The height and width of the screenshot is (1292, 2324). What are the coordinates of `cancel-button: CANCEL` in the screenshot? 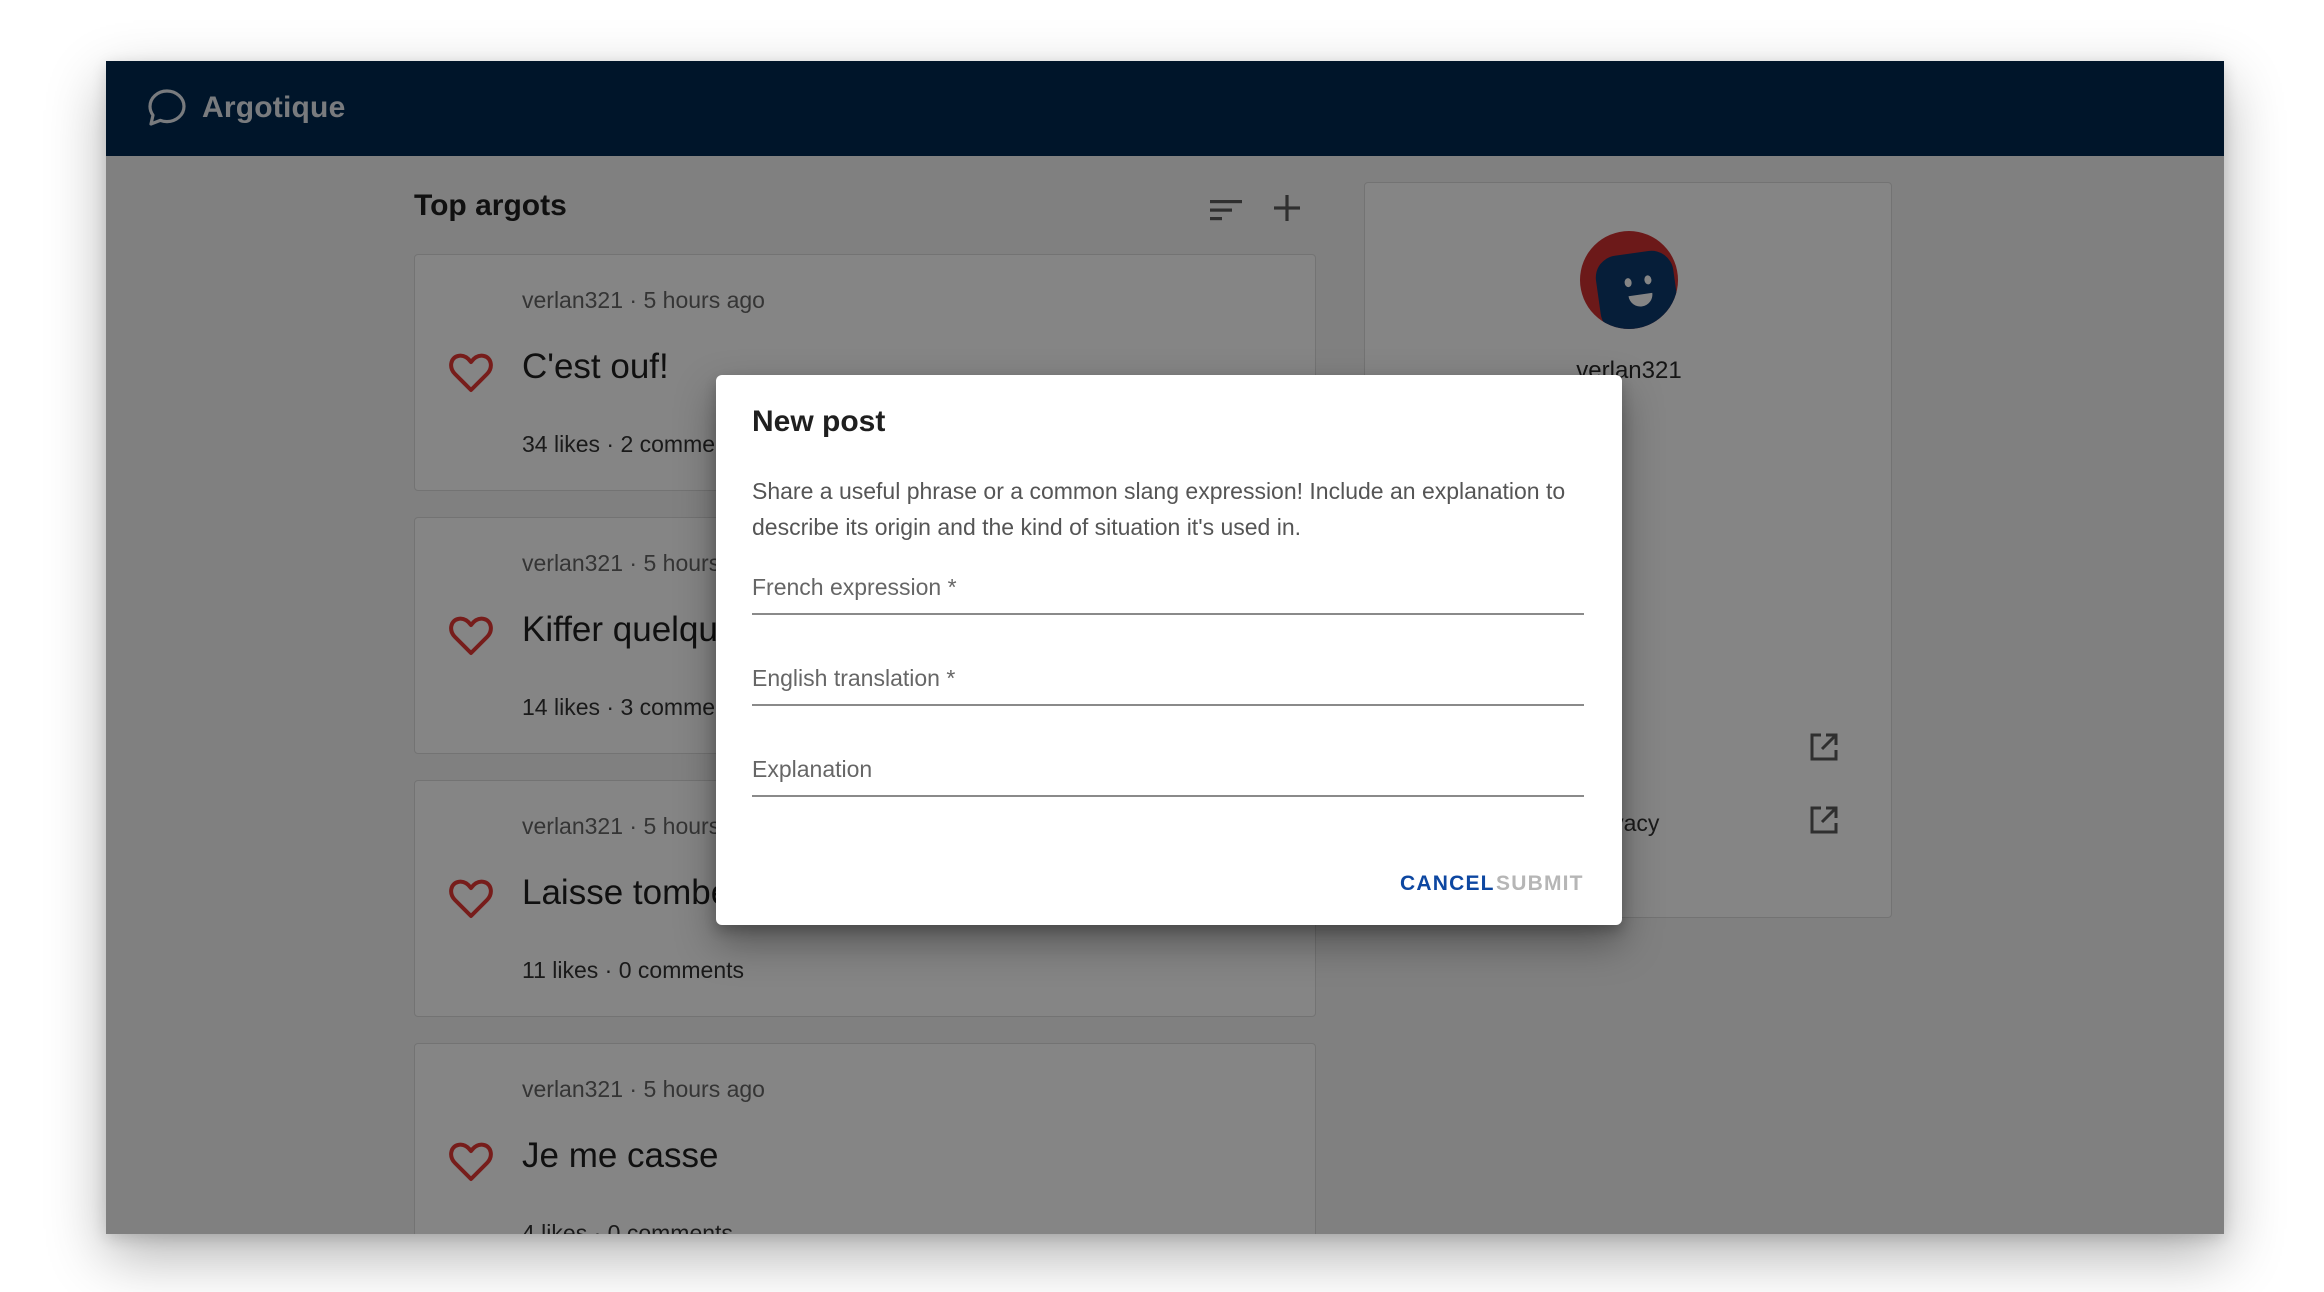 It's located at (1447, 884).